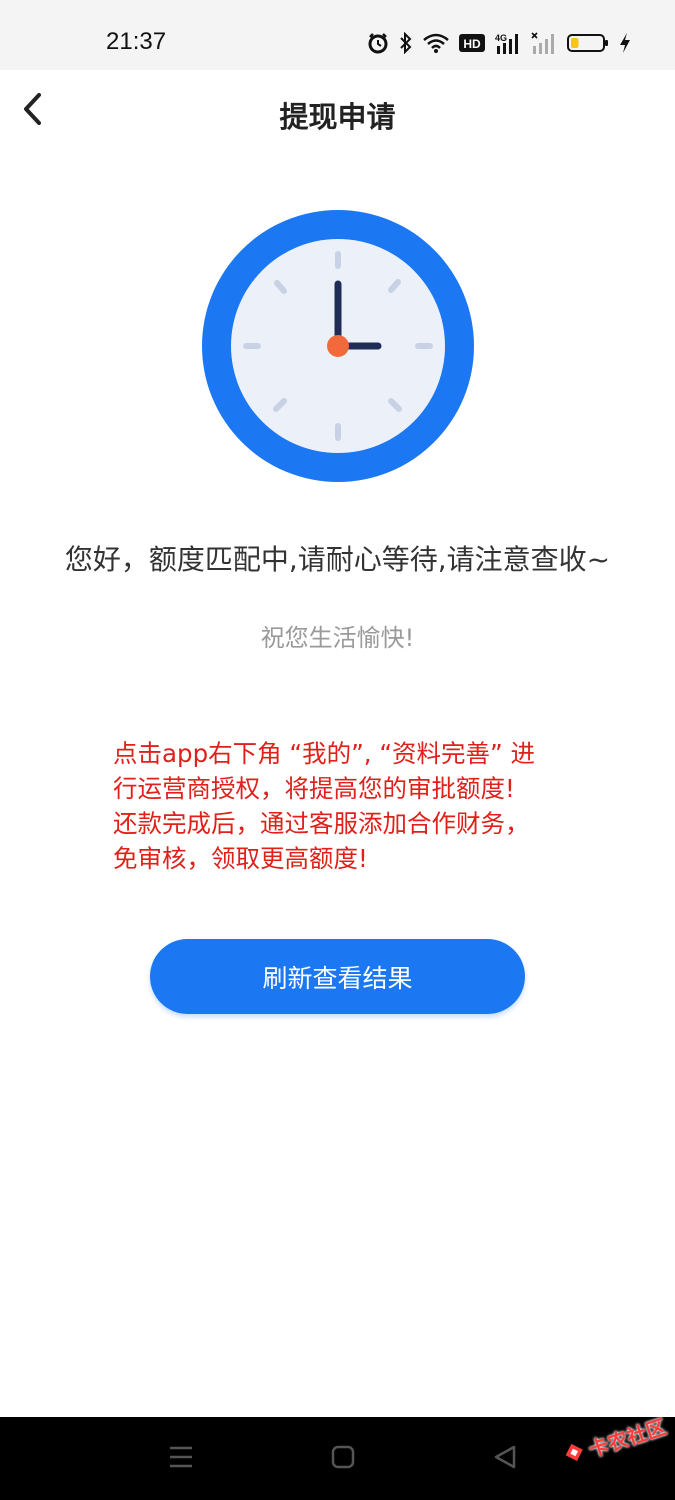 The image size is (675, 1500). I want to click on signal-4g-icon: 4G, so click(508, 43).